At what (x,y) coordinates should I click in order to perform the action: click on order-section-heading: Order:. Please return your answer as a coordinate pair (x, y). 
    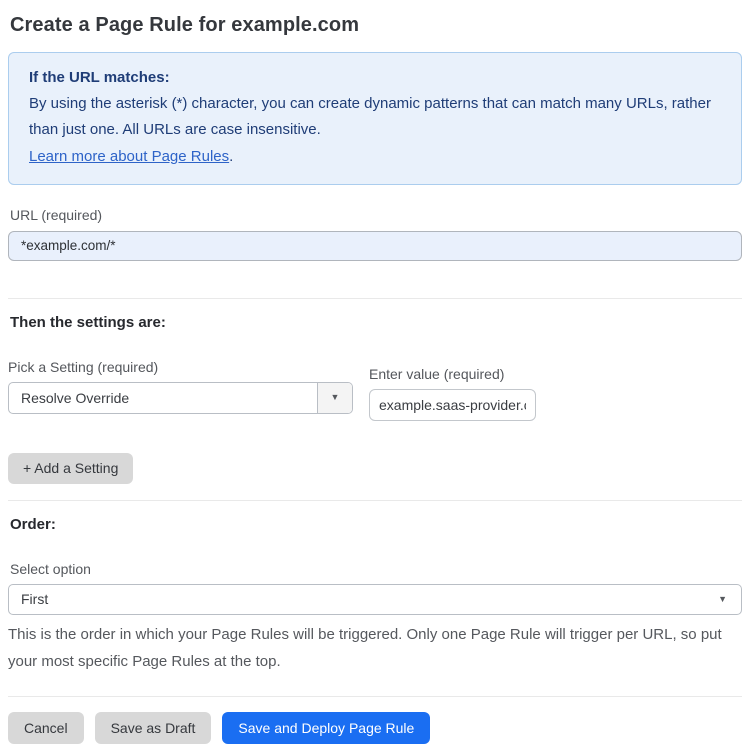
    Looking at the image, I should click on (33, 524).